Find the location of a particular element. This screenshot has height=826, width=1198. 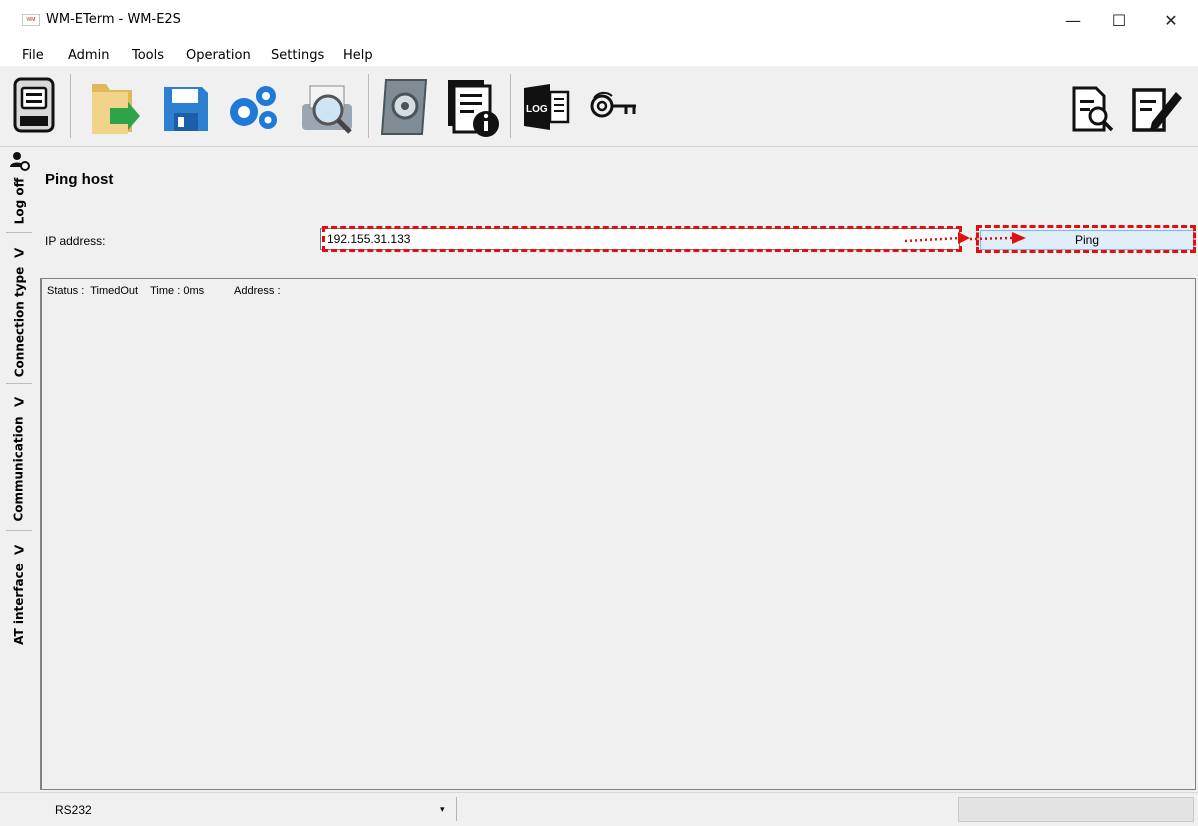

ping-button: Ping is located at coordinates (1087, 240).